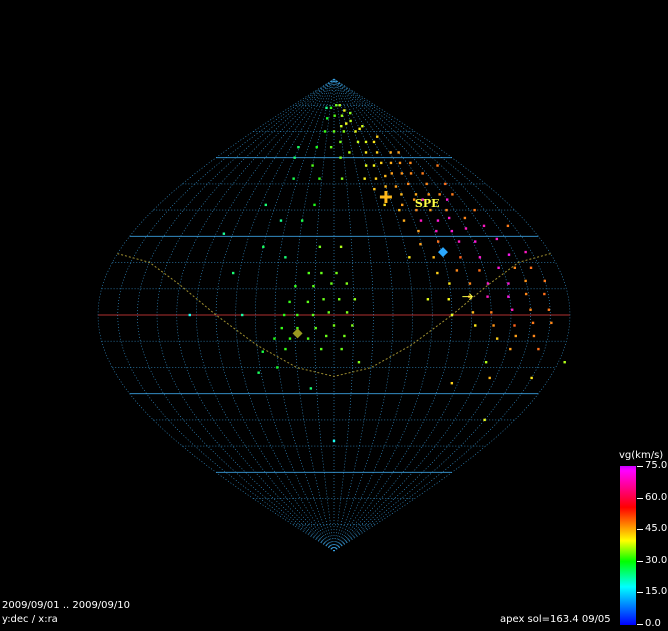 This screenshot has height=631, width=668. Describe the element at coordinates (297, 333) in the screenshot. I see `diamond-marker` at that location.